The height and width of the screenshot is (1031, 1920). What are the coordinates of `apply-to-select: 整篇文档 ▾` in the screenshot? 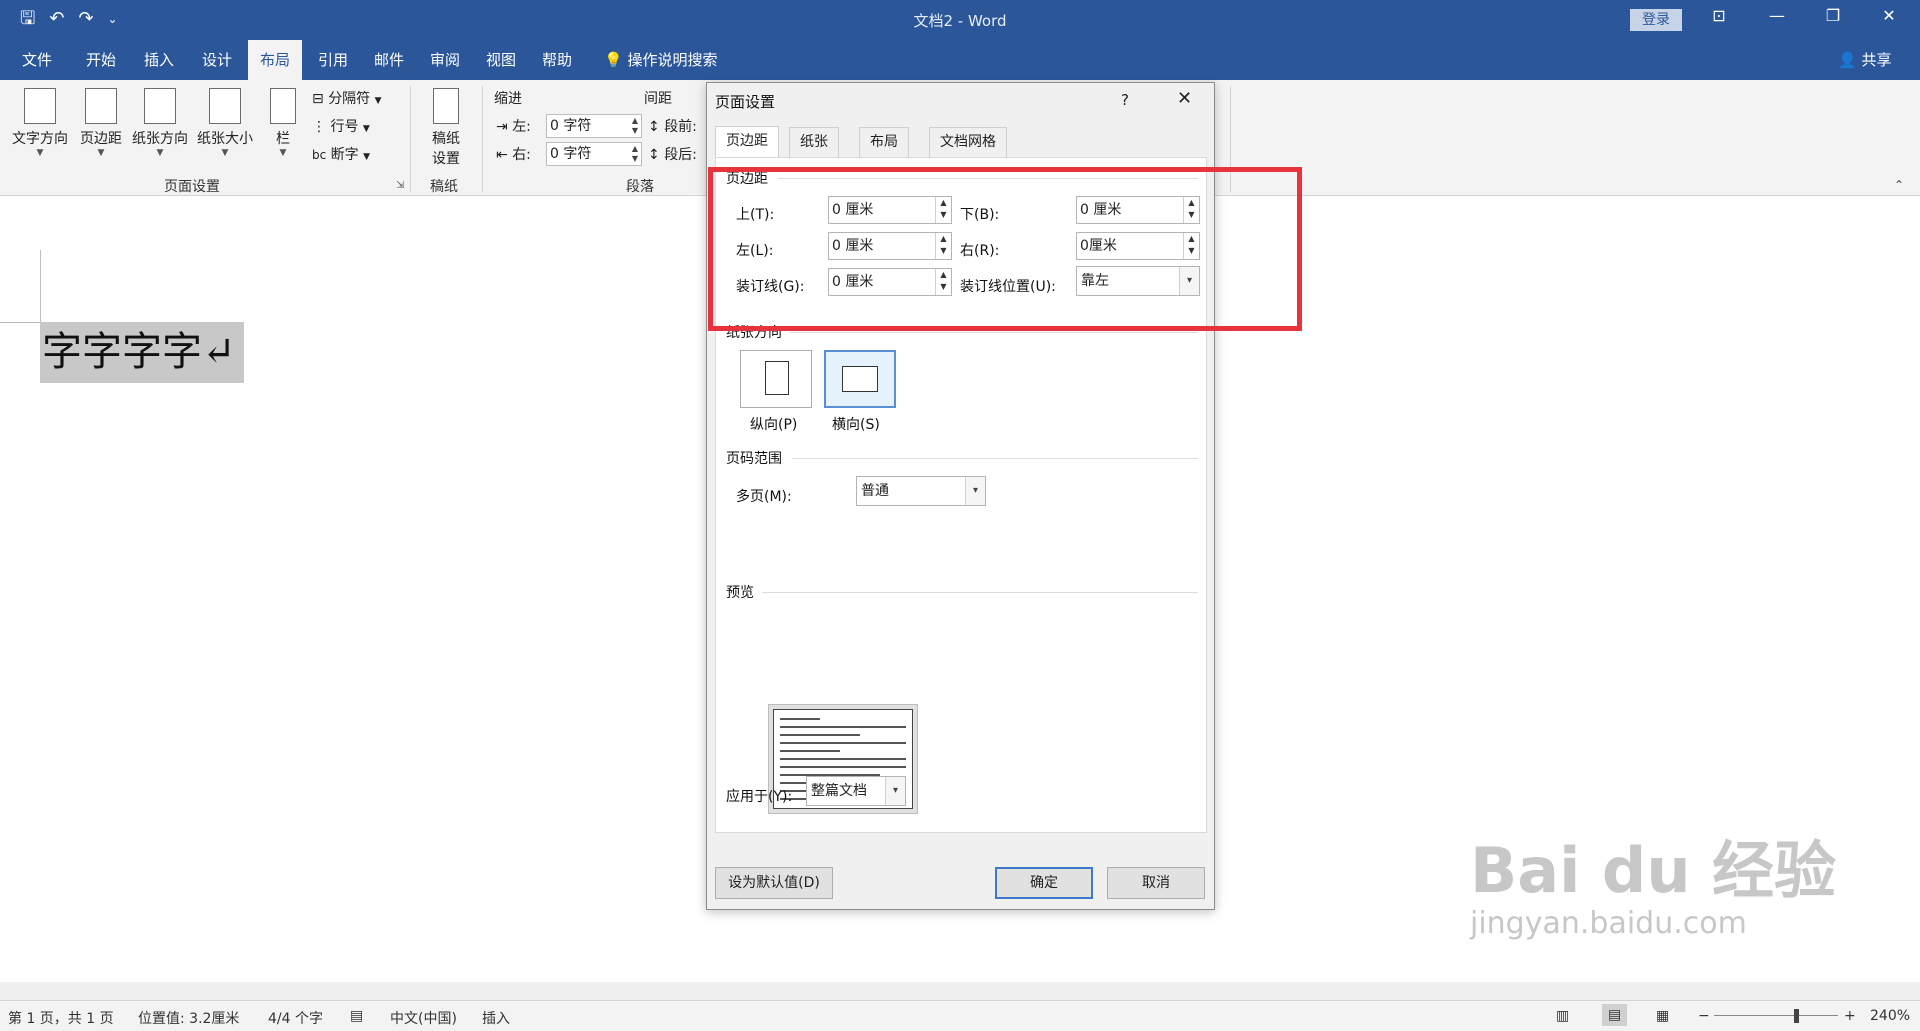 It's located at (856, 791).